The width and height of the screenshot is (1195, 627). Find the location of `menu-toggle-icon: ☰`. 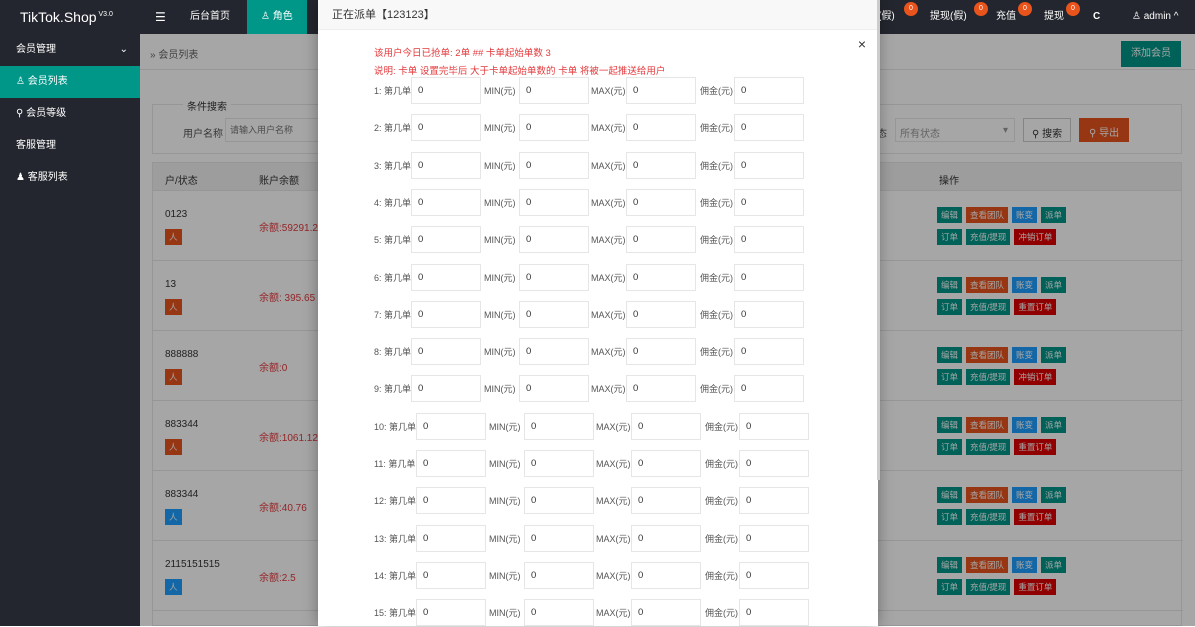

menu-toggle-icon: ☰ is located at coordinates (160, 17).